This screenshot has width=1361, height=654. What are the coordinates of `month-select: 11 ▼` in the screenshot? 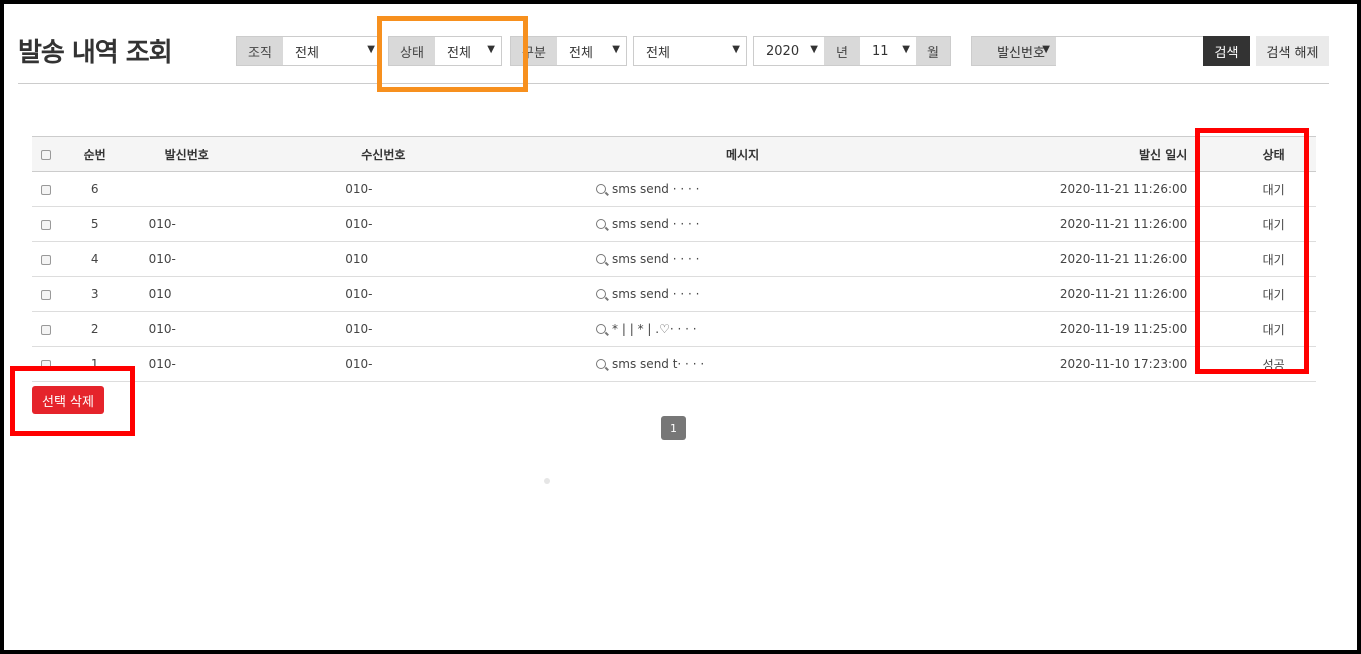 It's located at (888, 51).